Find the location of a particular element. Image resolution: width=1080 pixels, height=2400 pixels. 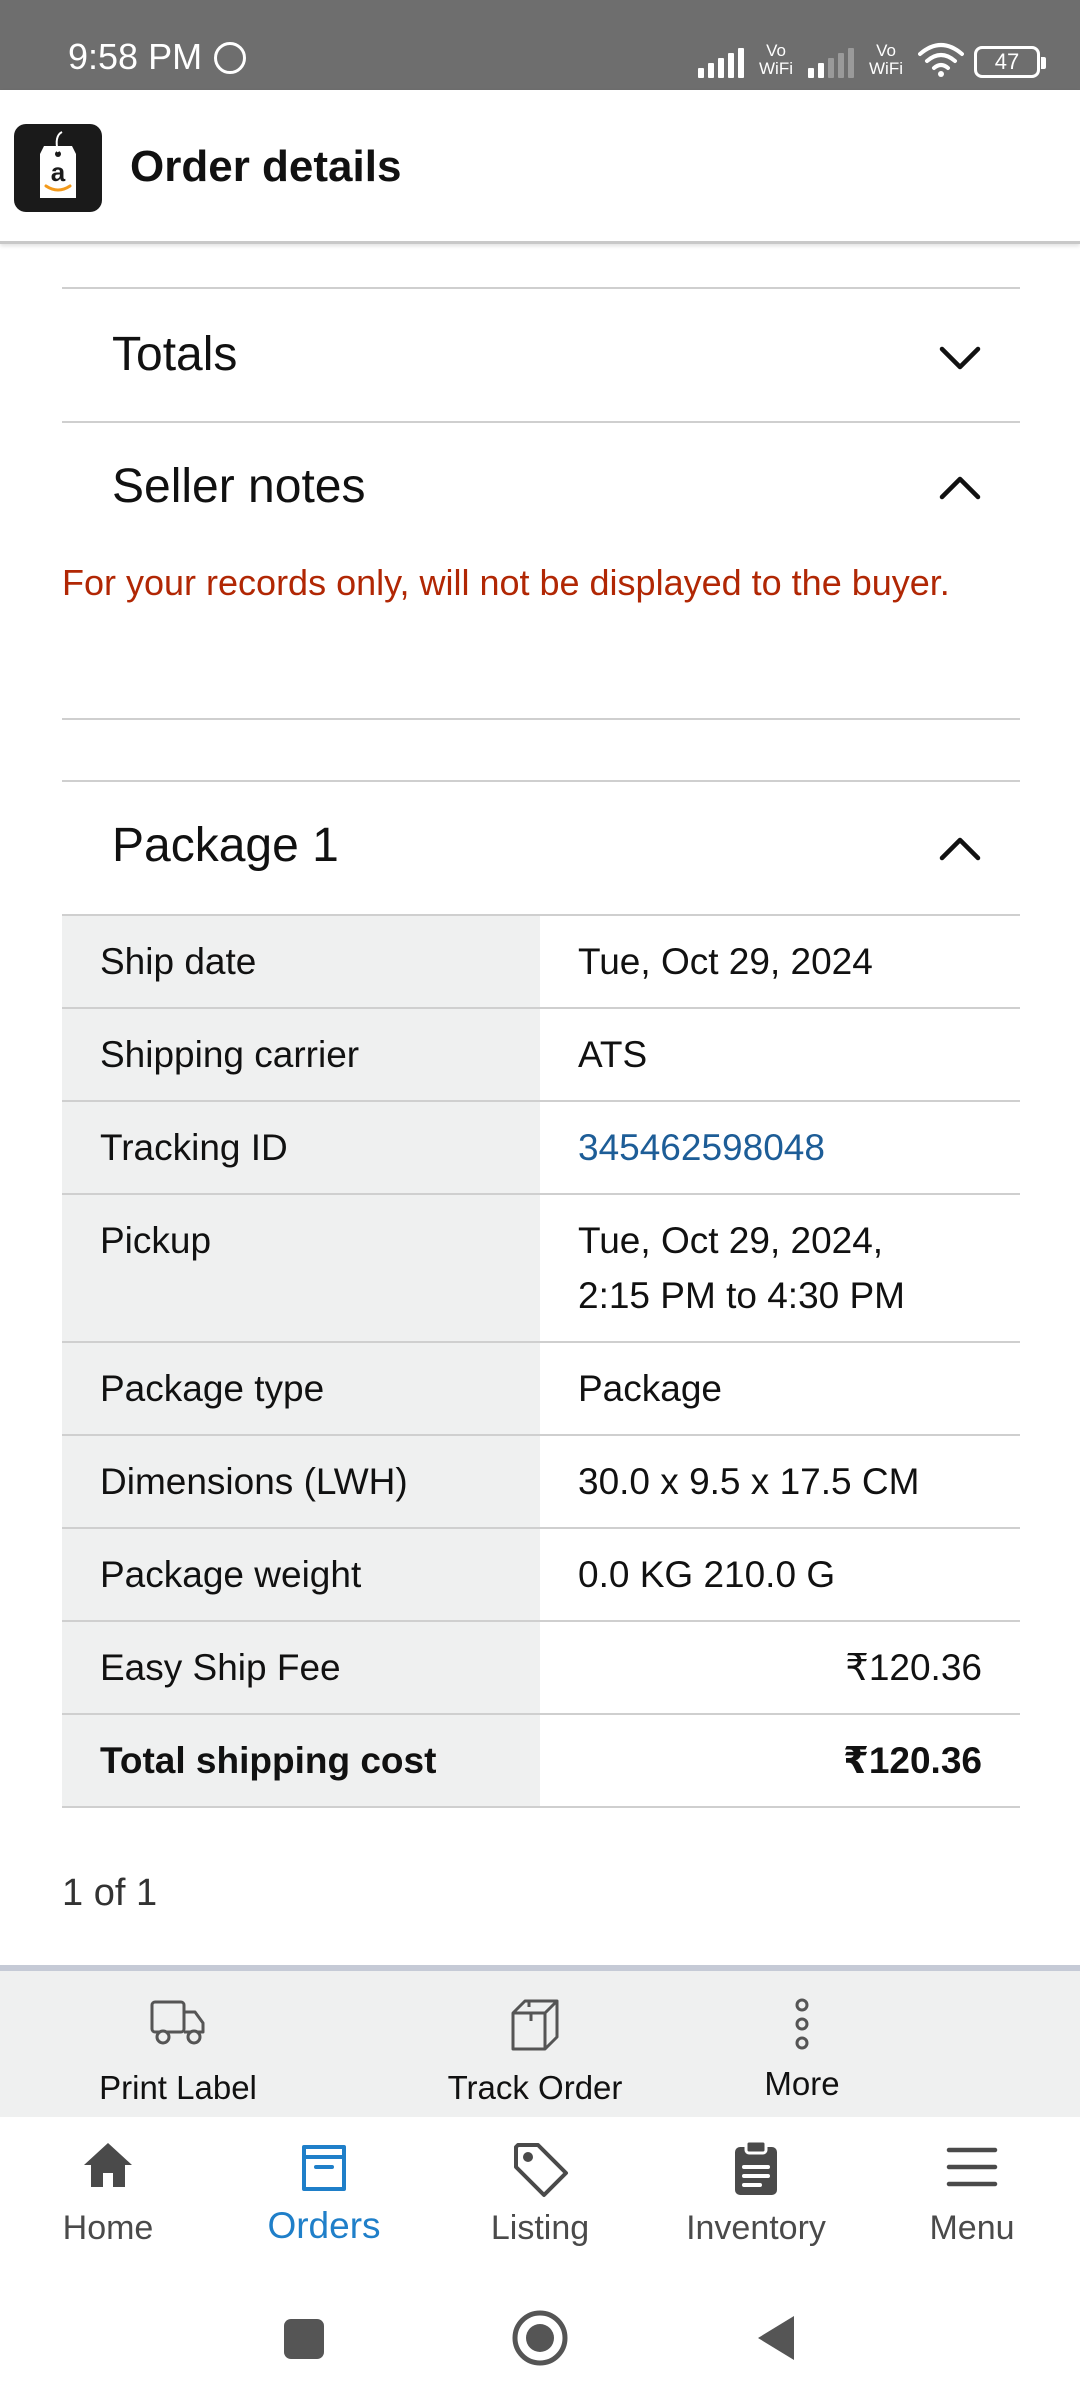

seller-notes-divider is located at coordinates (541, 719).